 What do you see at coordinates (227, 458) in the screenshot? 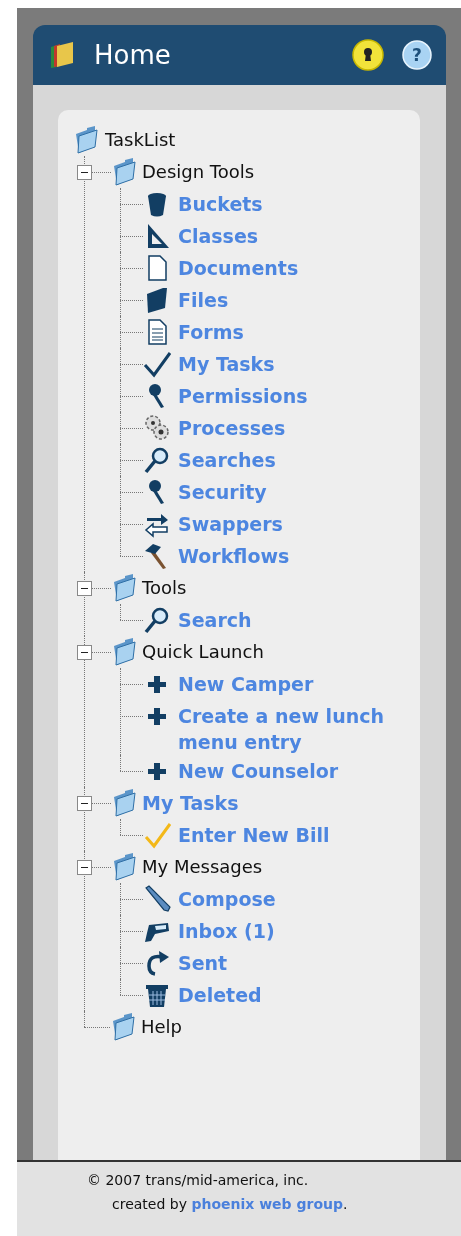
I see `tree-link: Searches` at bounding box center [227, 458].